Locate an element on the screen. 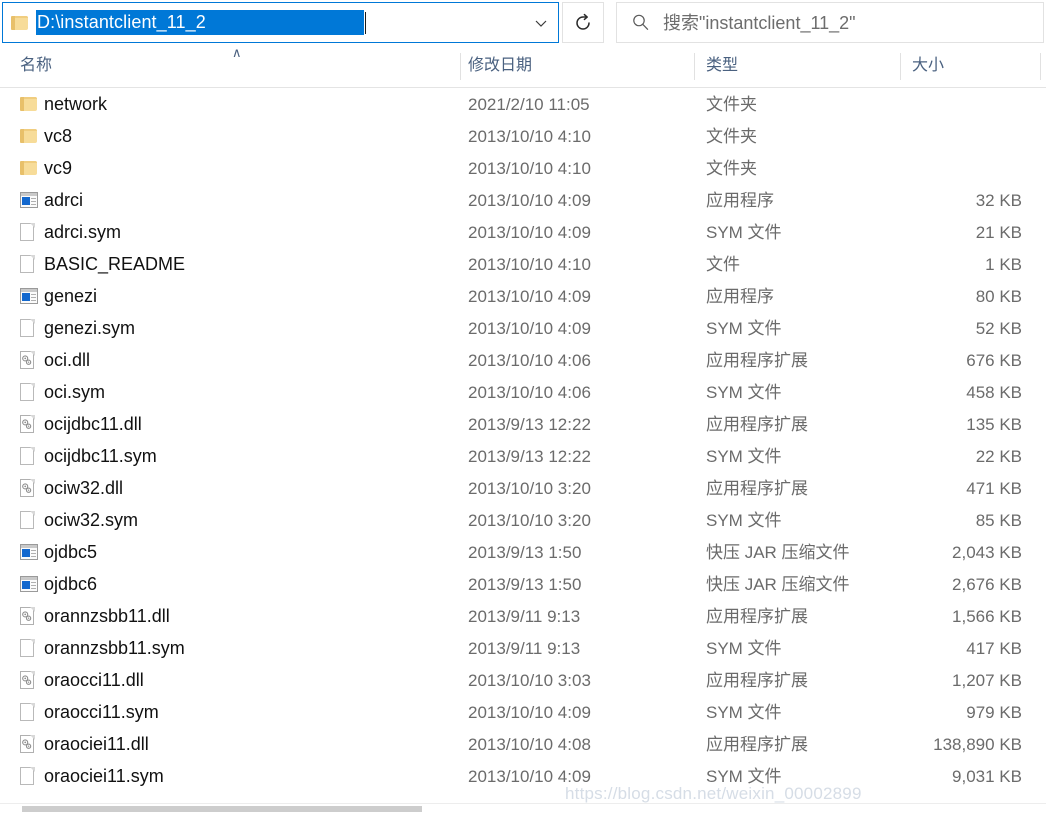  file-name: ojdbc5 is located at coordinates (252, 552).